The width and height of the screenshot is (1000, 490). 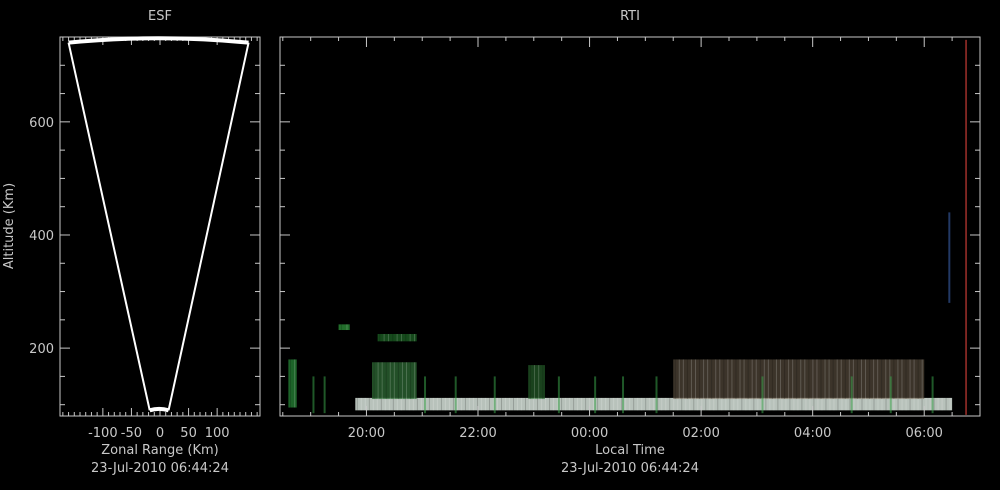 What do you see at coordinates (9, 226) in the screenshot?
I see `esf-y-axis-label: Altitude (Km)` at bounding box center [9, 226].